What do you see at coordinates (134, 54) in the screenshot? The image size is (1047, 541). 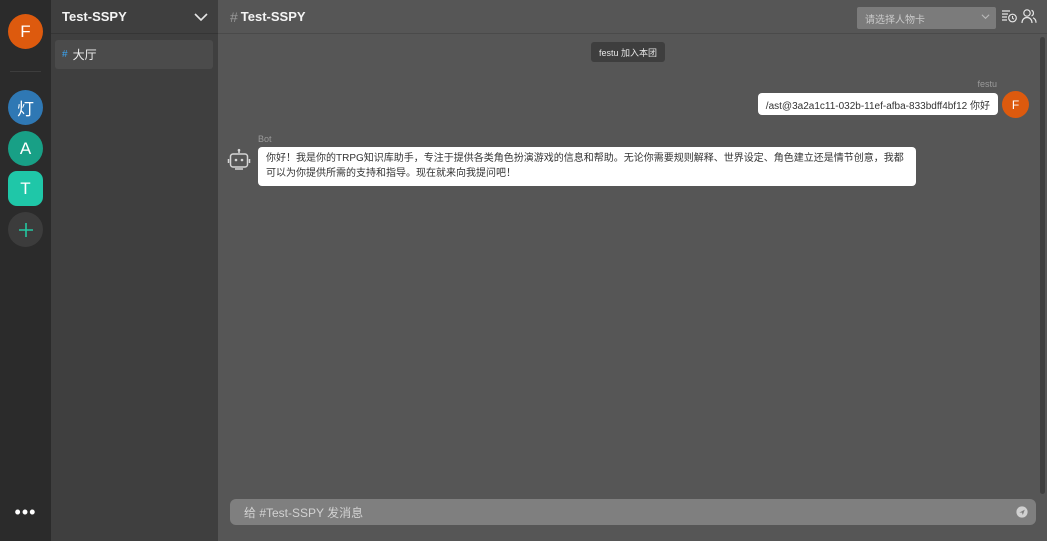 I see `channel-item-hall: # 大厅` at bounding box center [134, 54].